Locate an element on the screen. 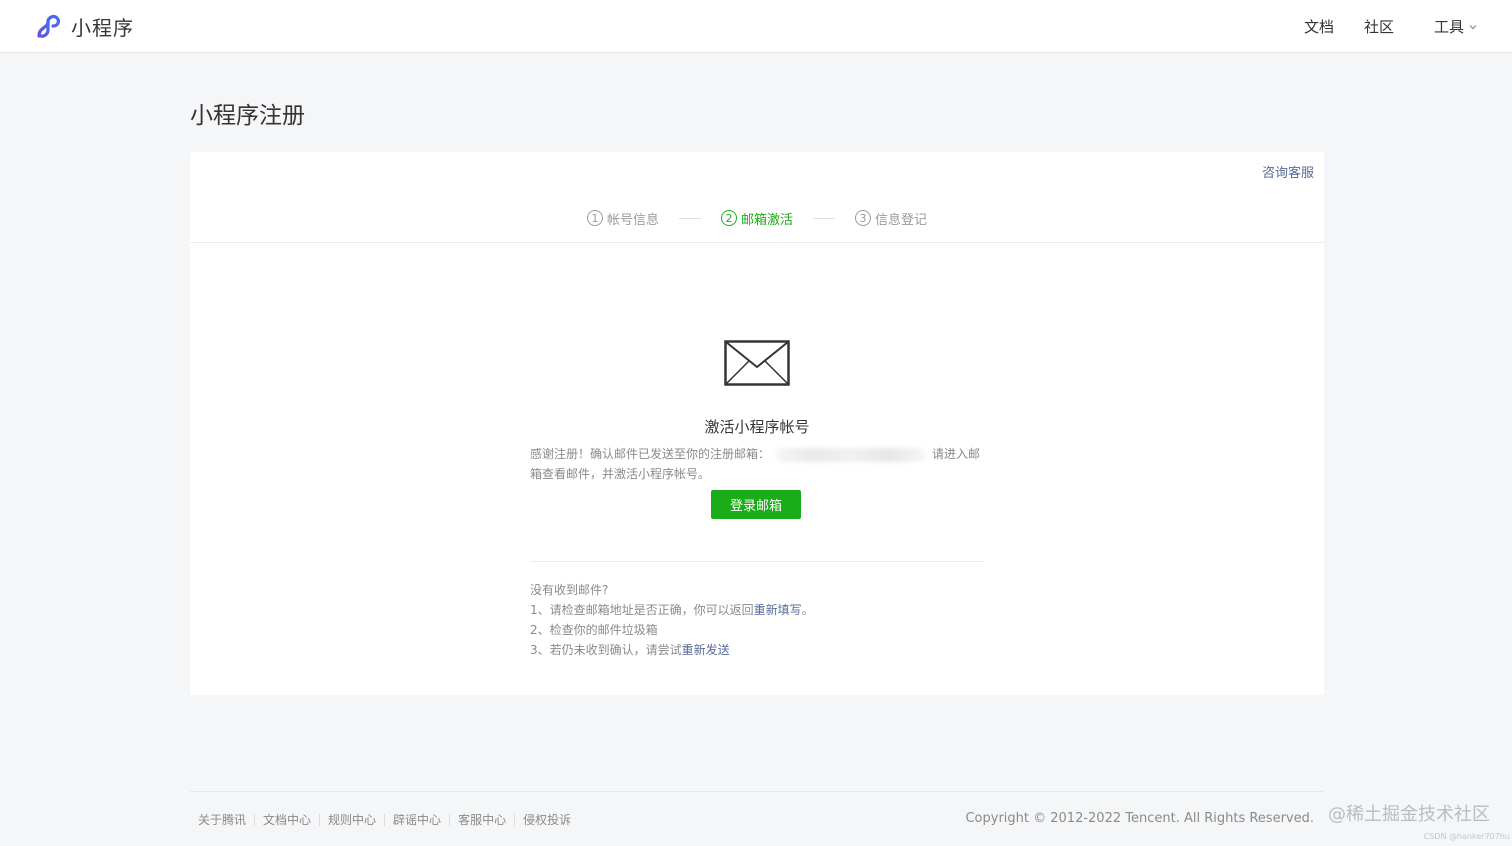 The width and height of the screenshot is (1512, 846). top-nav: 文档 社区 工具 is located at coordinates (1376, 26).